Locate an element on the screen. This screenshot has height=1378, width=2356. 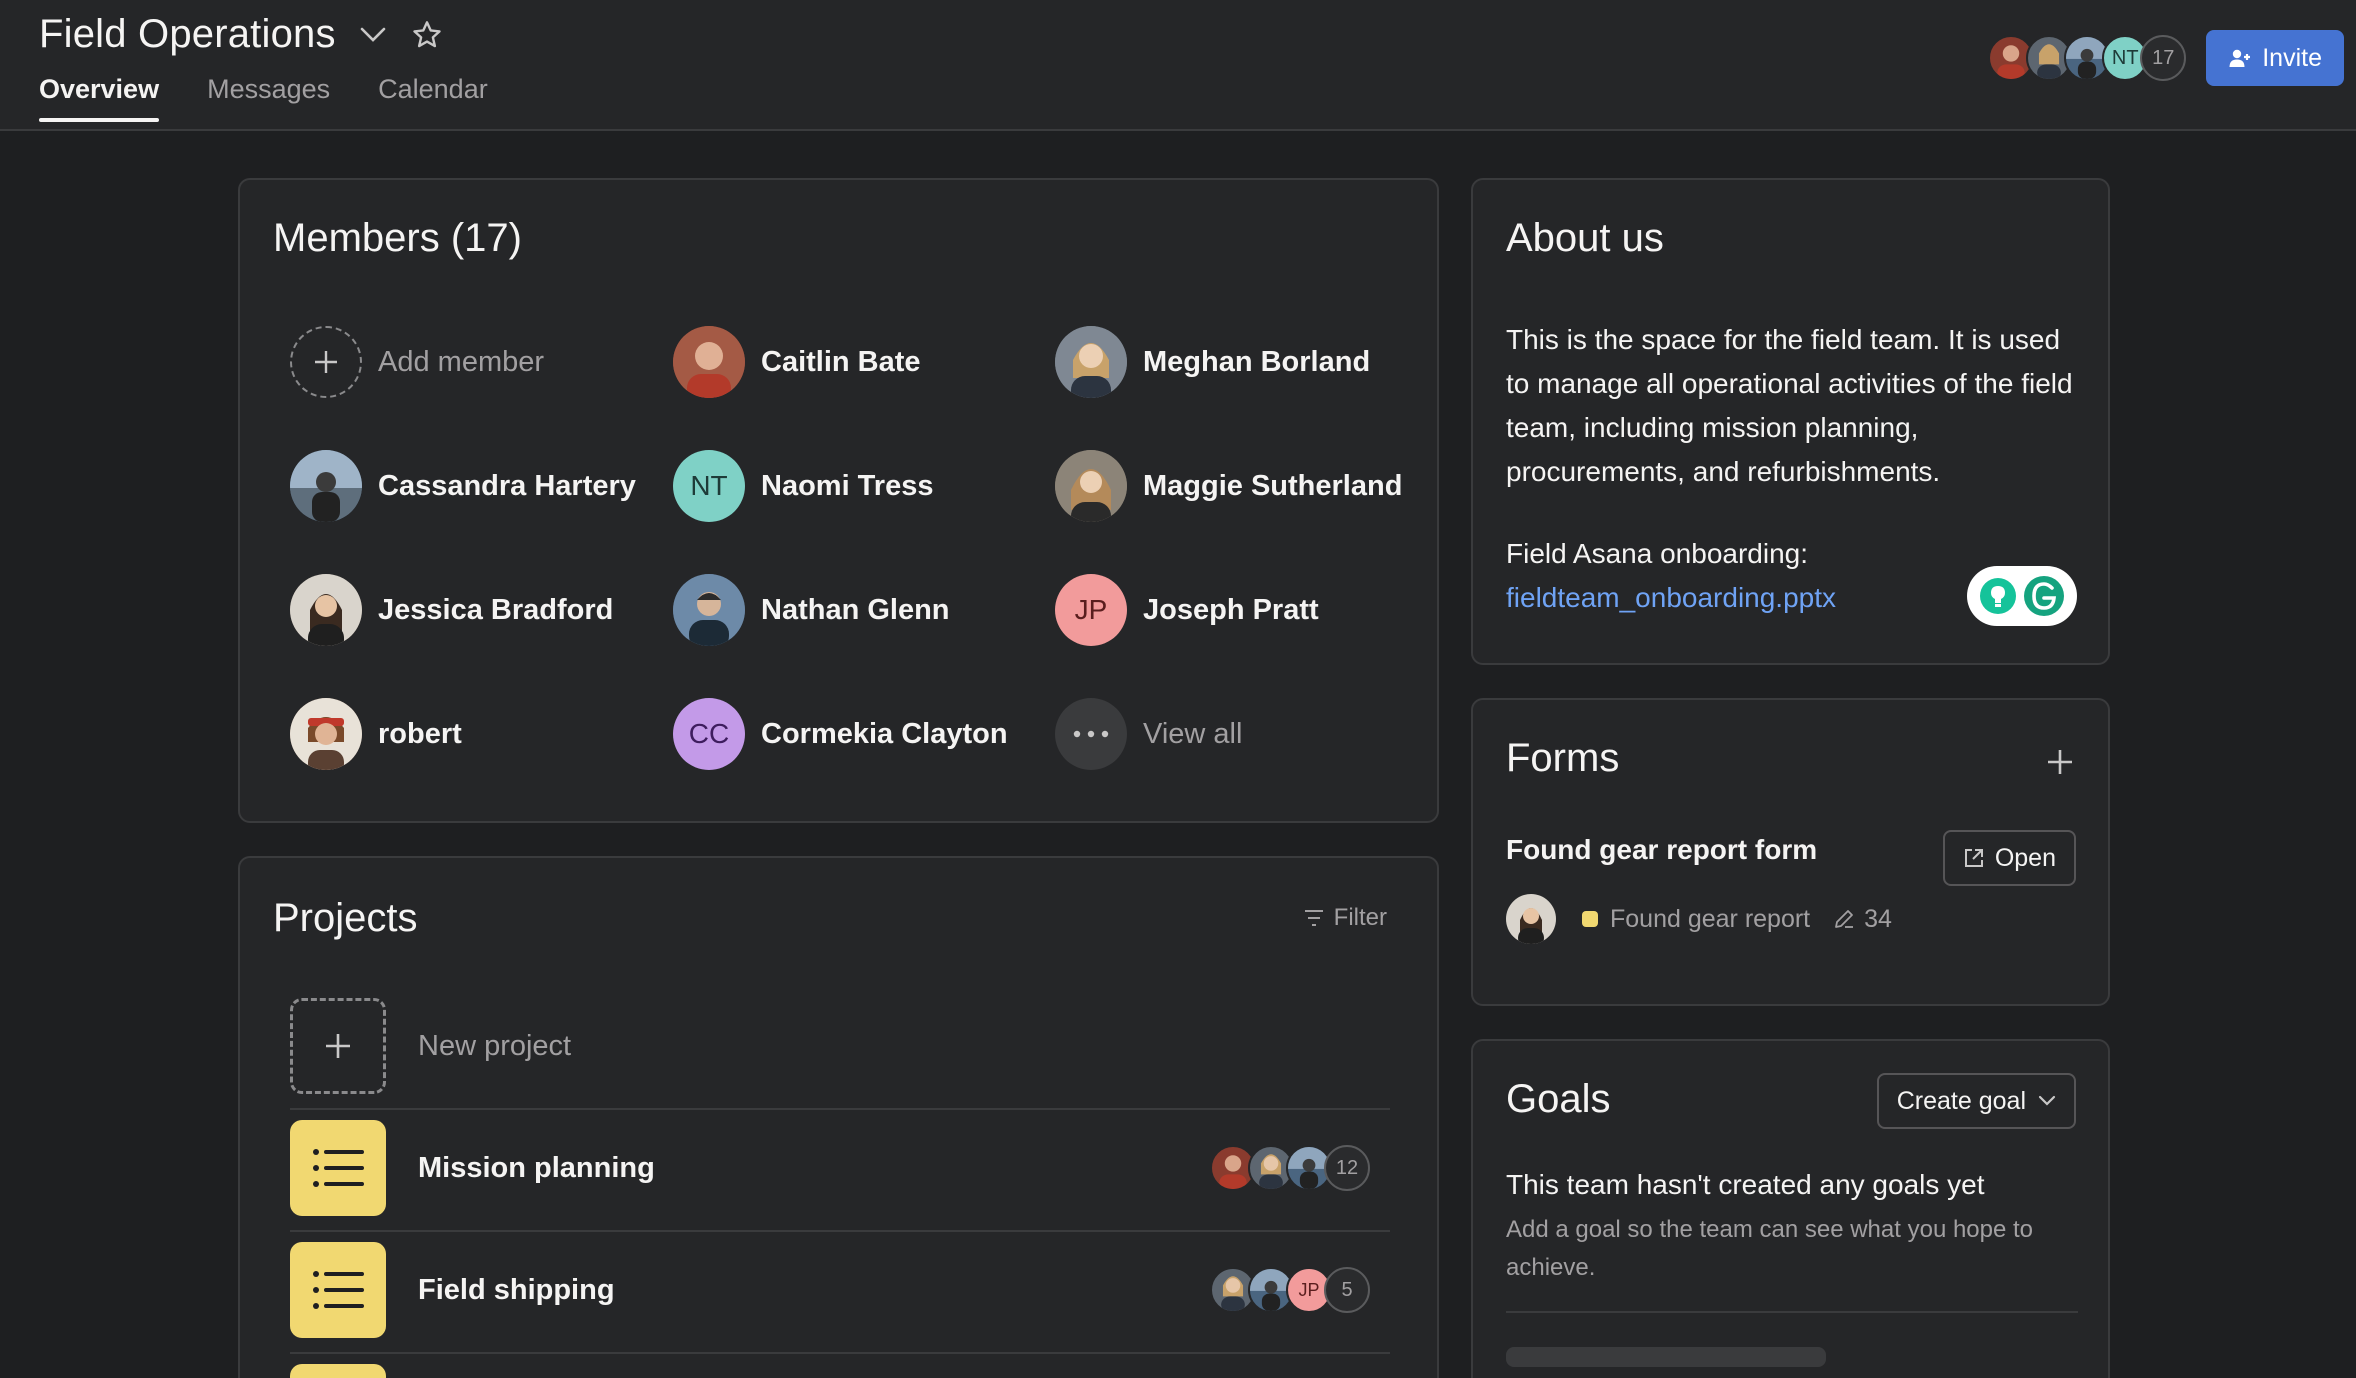
member-count-badge: 17 is located at coordinates (2163, 58).